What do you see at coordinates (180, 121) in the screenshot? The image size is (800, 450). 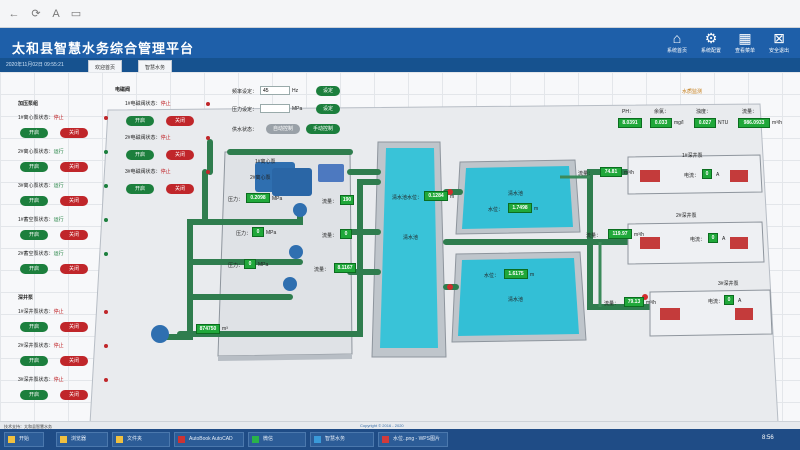 I see `valve1-stop-button: 关闭` at bounding box center [180, 121].